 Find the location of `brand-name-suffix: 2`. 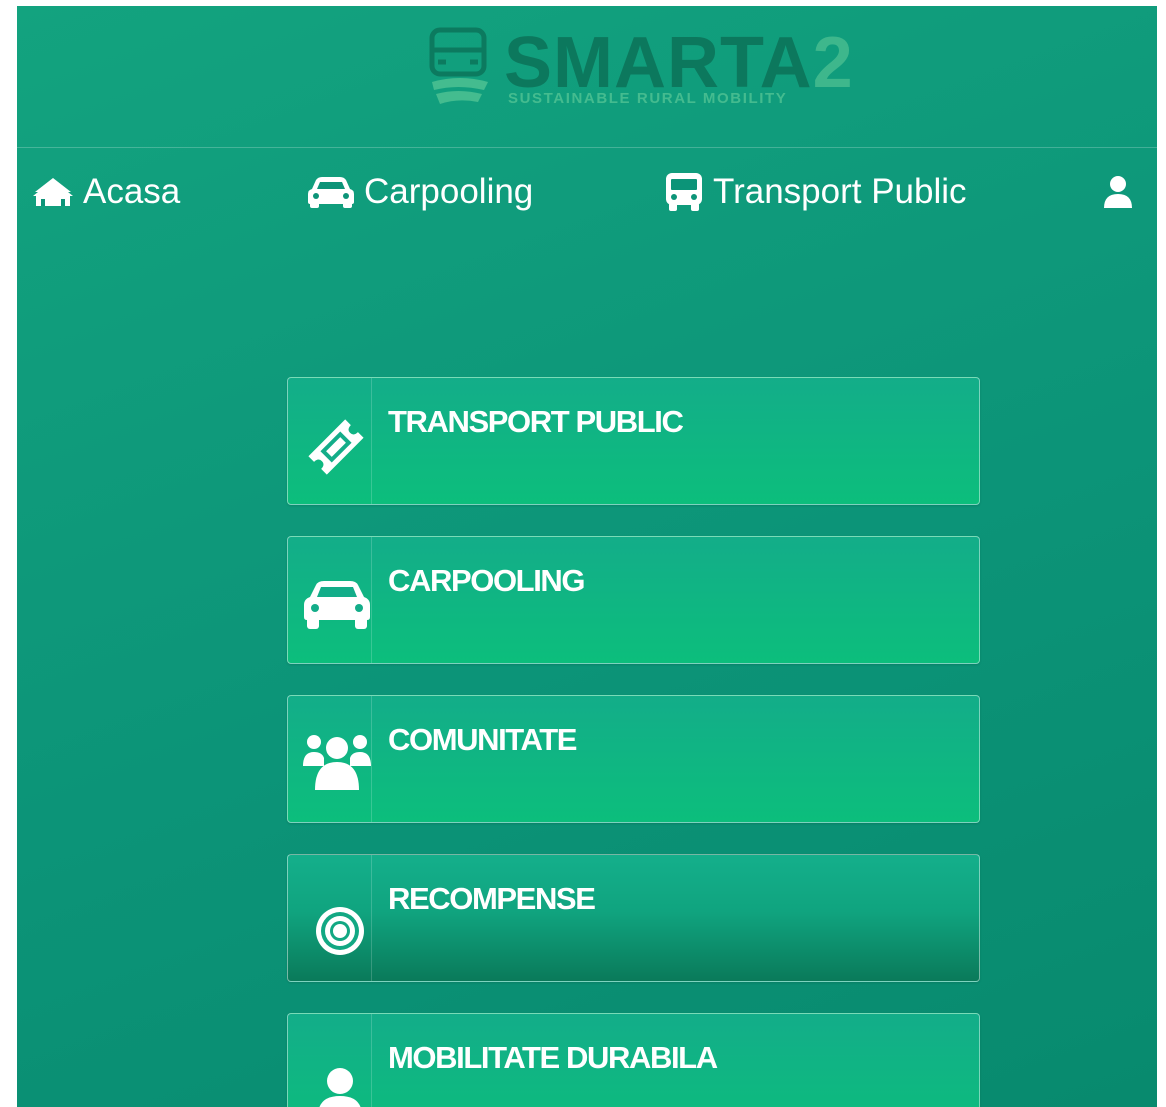

brand-name-suffix: 2 is located at coordinates (833, 63).